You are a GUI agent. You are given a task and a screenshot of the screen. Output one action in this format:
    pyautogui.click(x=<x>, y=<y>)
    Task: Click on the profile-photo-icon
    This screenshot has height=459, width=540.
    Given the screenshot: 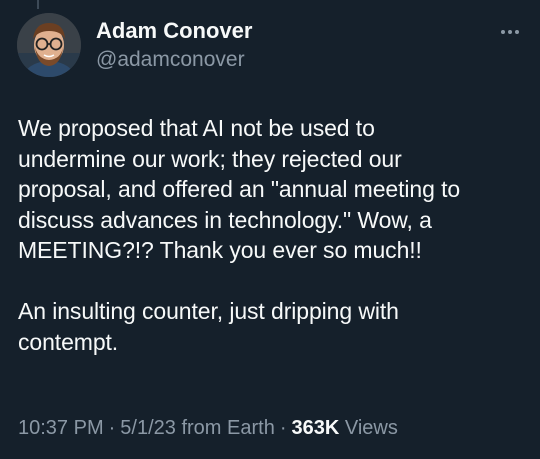 What is the action you would take?
    pyautogui.click(x=49, y=45)
    